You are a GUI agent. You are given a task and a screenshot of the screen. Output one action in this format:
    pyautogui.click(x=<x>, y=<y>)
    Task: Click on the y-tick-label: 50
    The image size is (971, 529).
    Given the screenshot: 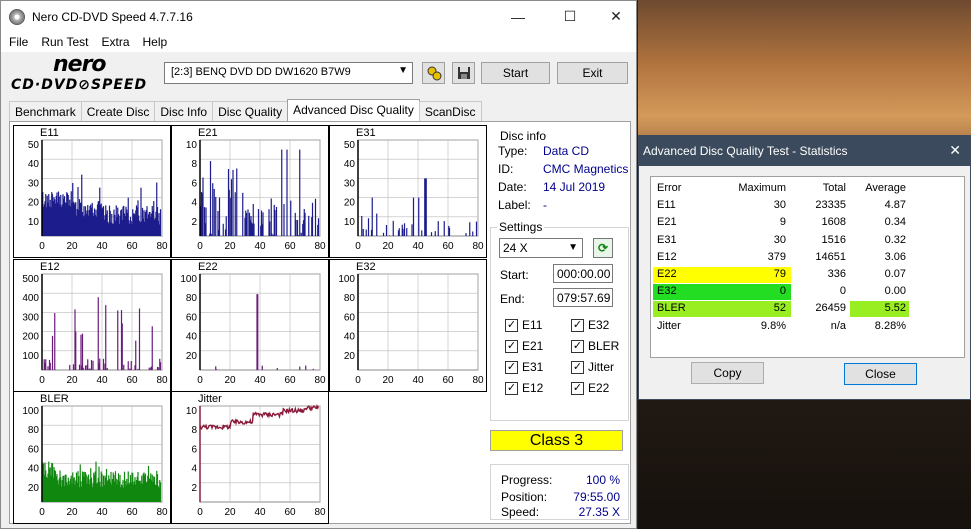 What is the action you would take?
    pyautogui.click(x=34, y=145)
    